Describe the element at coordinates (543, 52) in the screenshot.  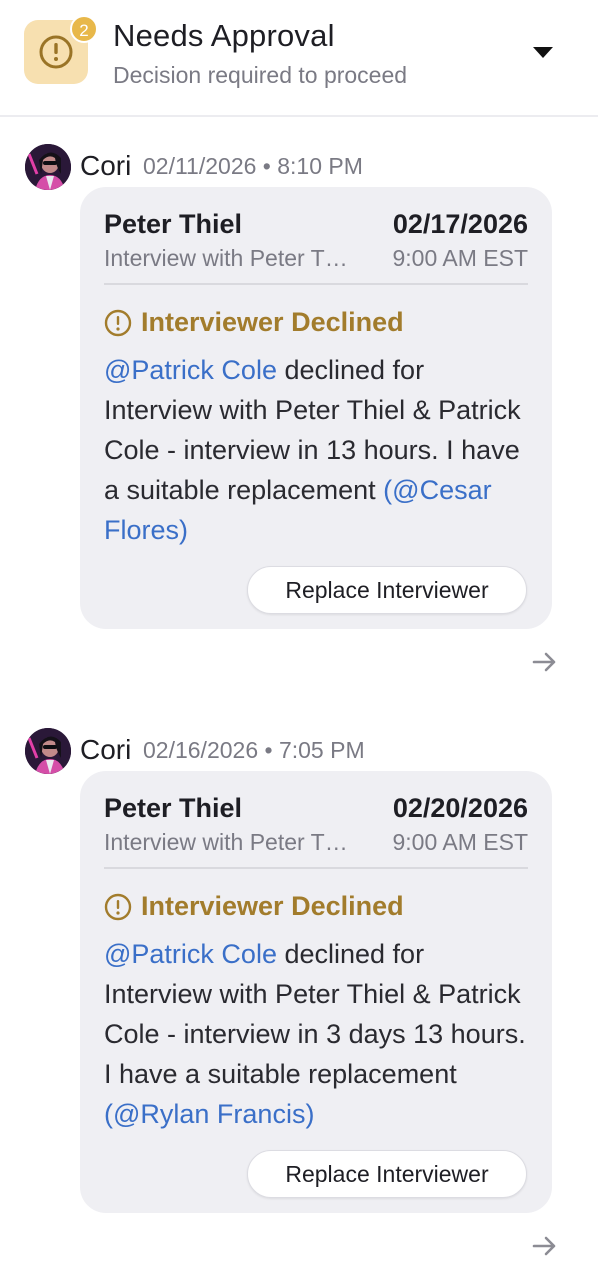
I see `caret-down-icon` at that location.